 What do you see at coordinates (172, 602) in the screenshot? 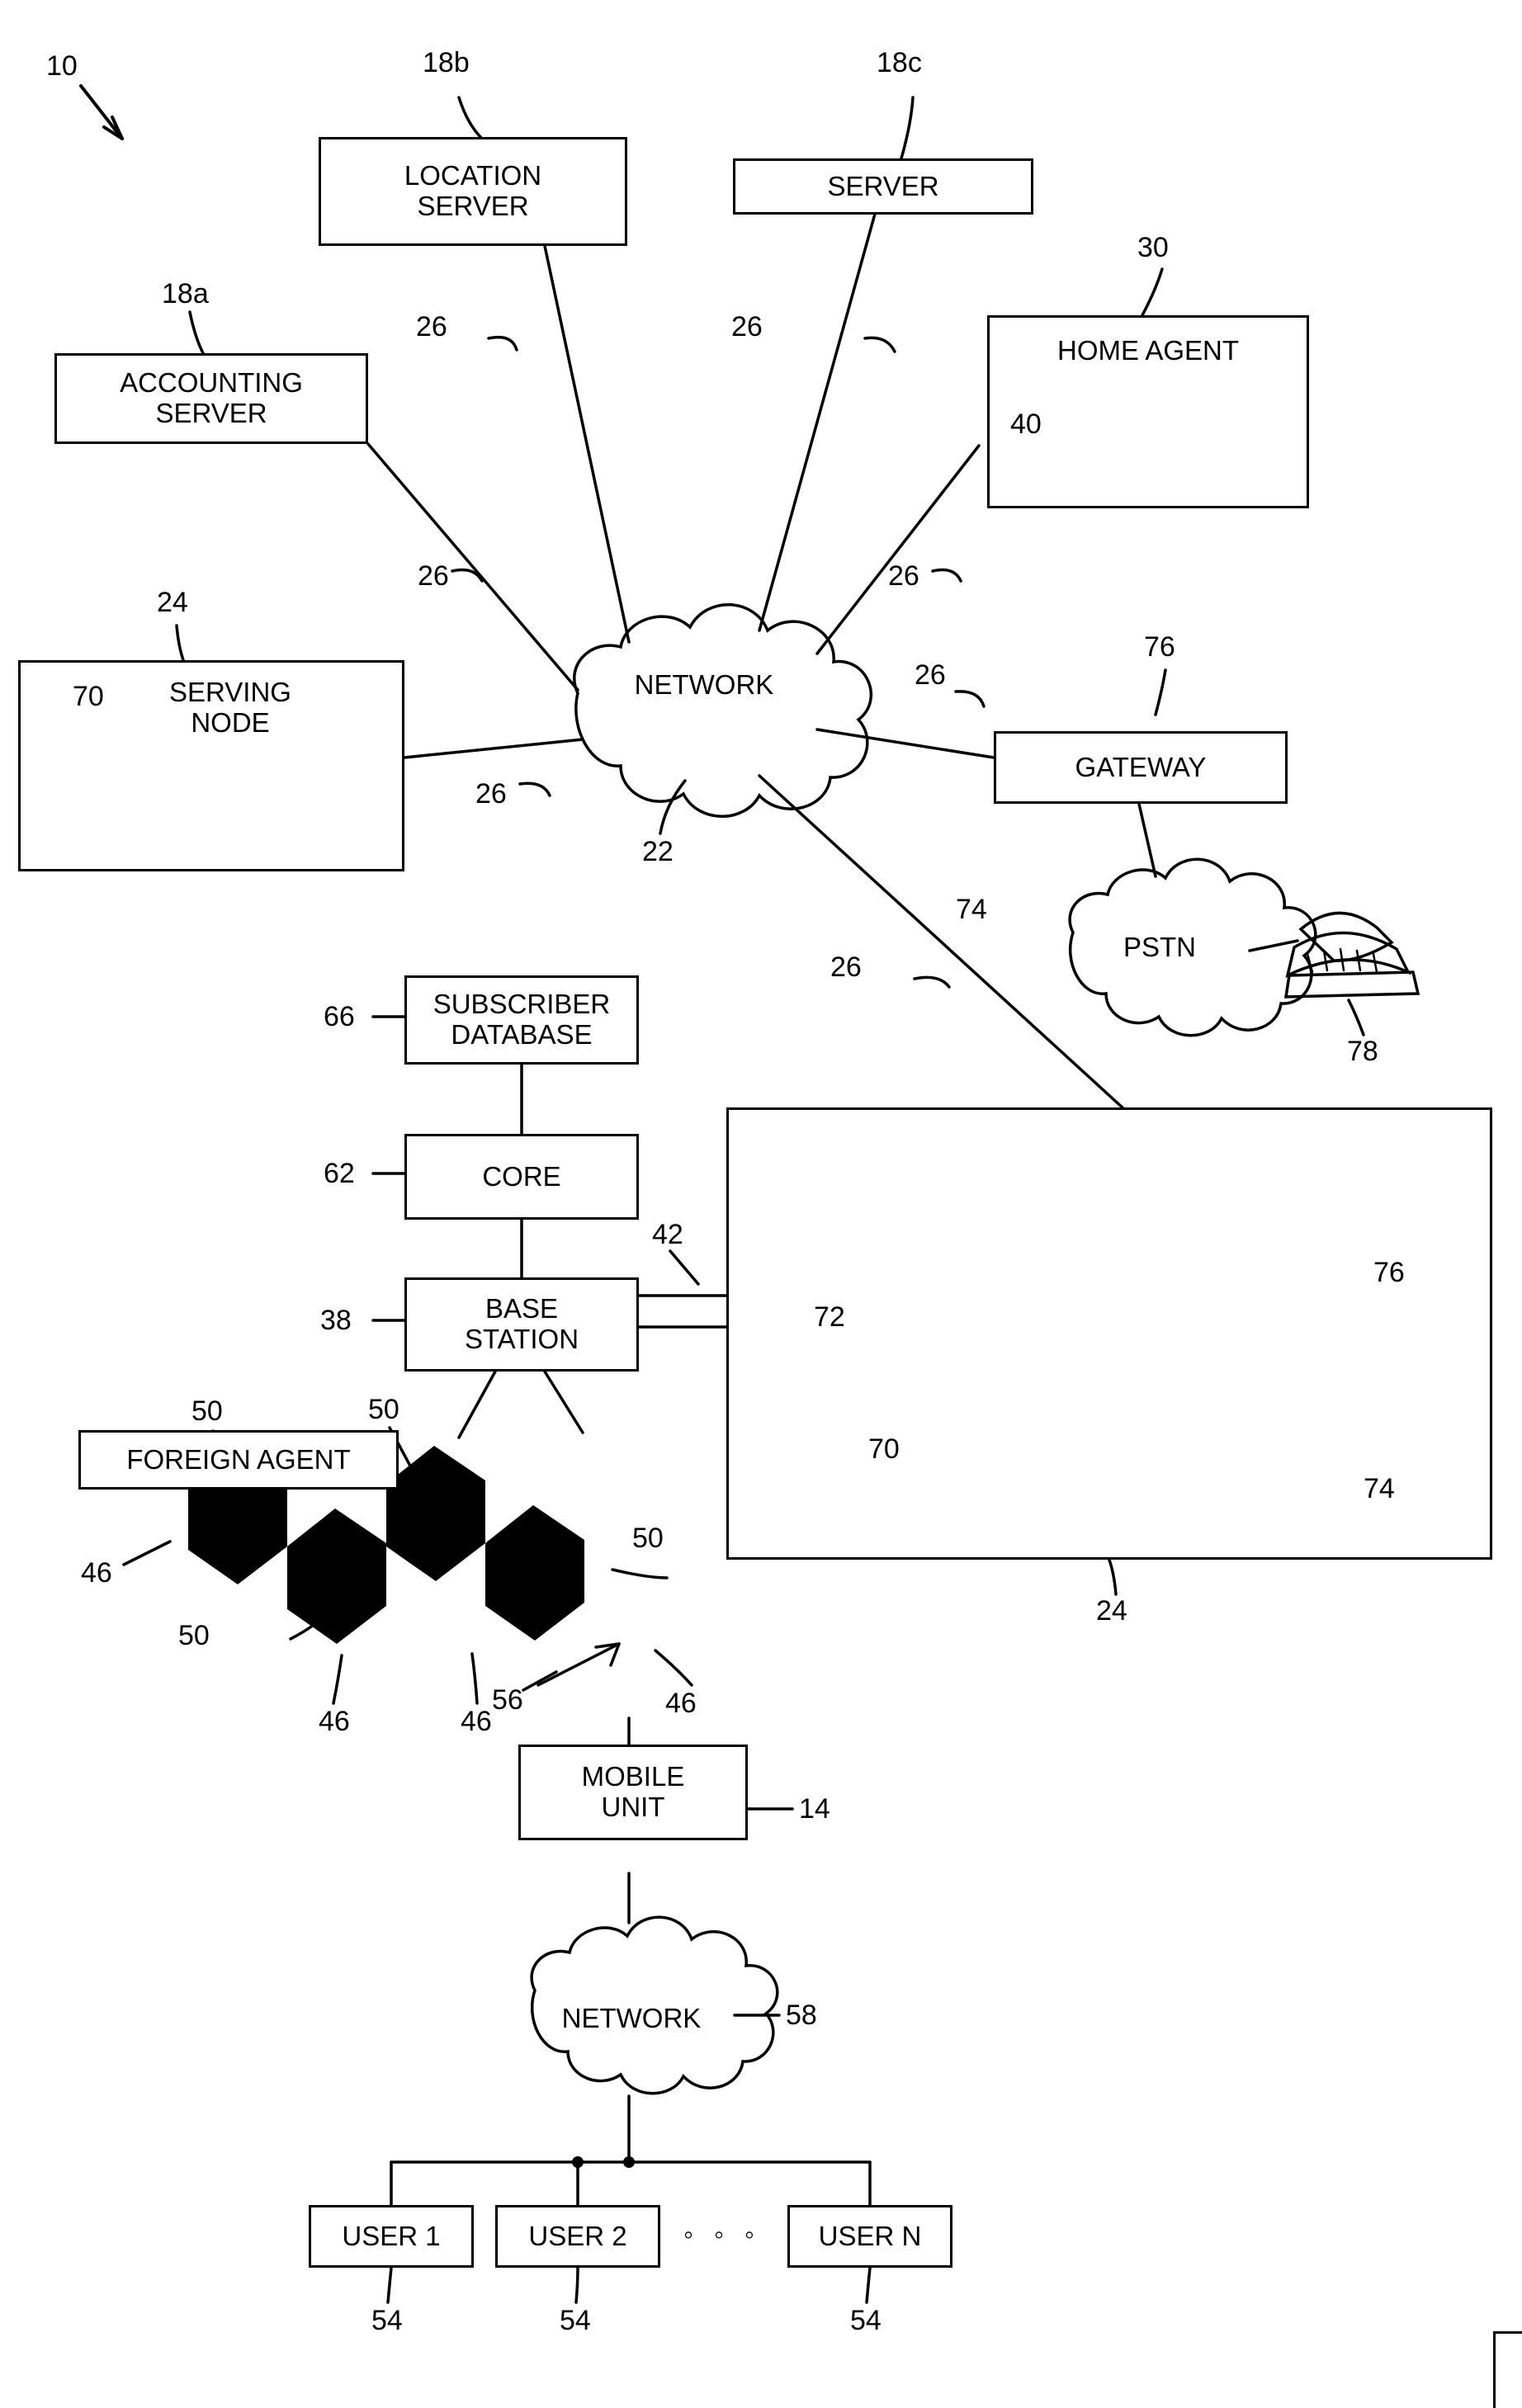
I see `ref-24-left: 24` at bounding box center [172, 602].